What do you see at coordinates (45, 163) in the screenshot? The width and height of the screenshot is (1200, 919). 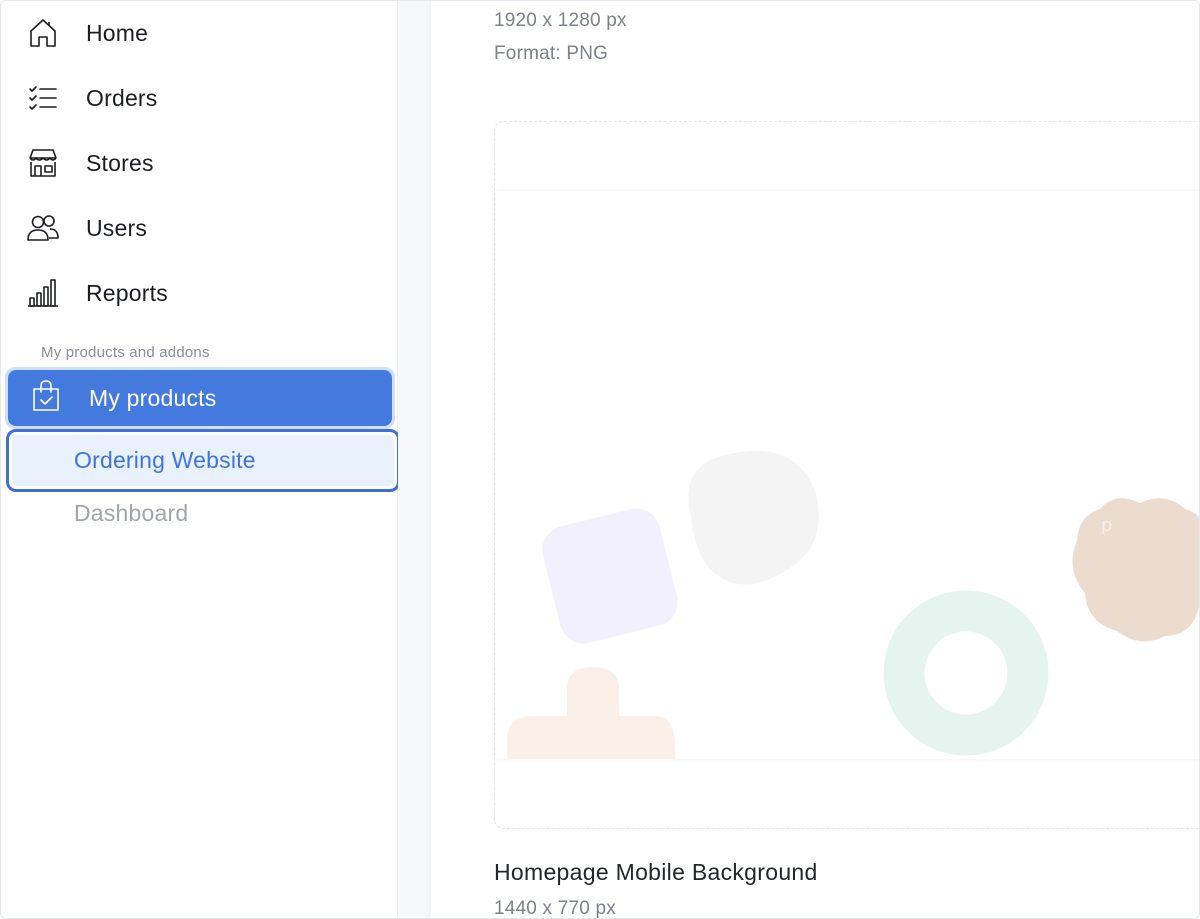 I see `store-icon` at bounding box center [45, 163].